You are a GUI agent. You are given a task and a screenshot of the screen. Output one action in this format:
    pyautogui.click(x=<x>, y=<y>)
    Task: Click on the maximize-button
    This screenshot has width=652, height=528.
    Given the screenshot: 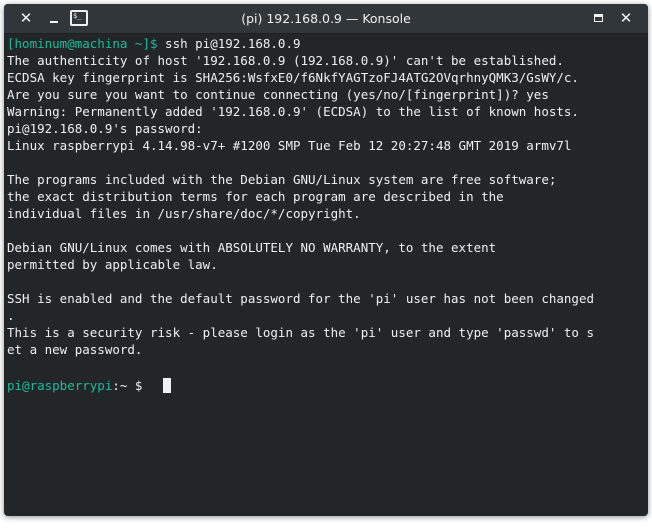 What is the action you would take?
    pyautogui.click(x=598, y=18)
    